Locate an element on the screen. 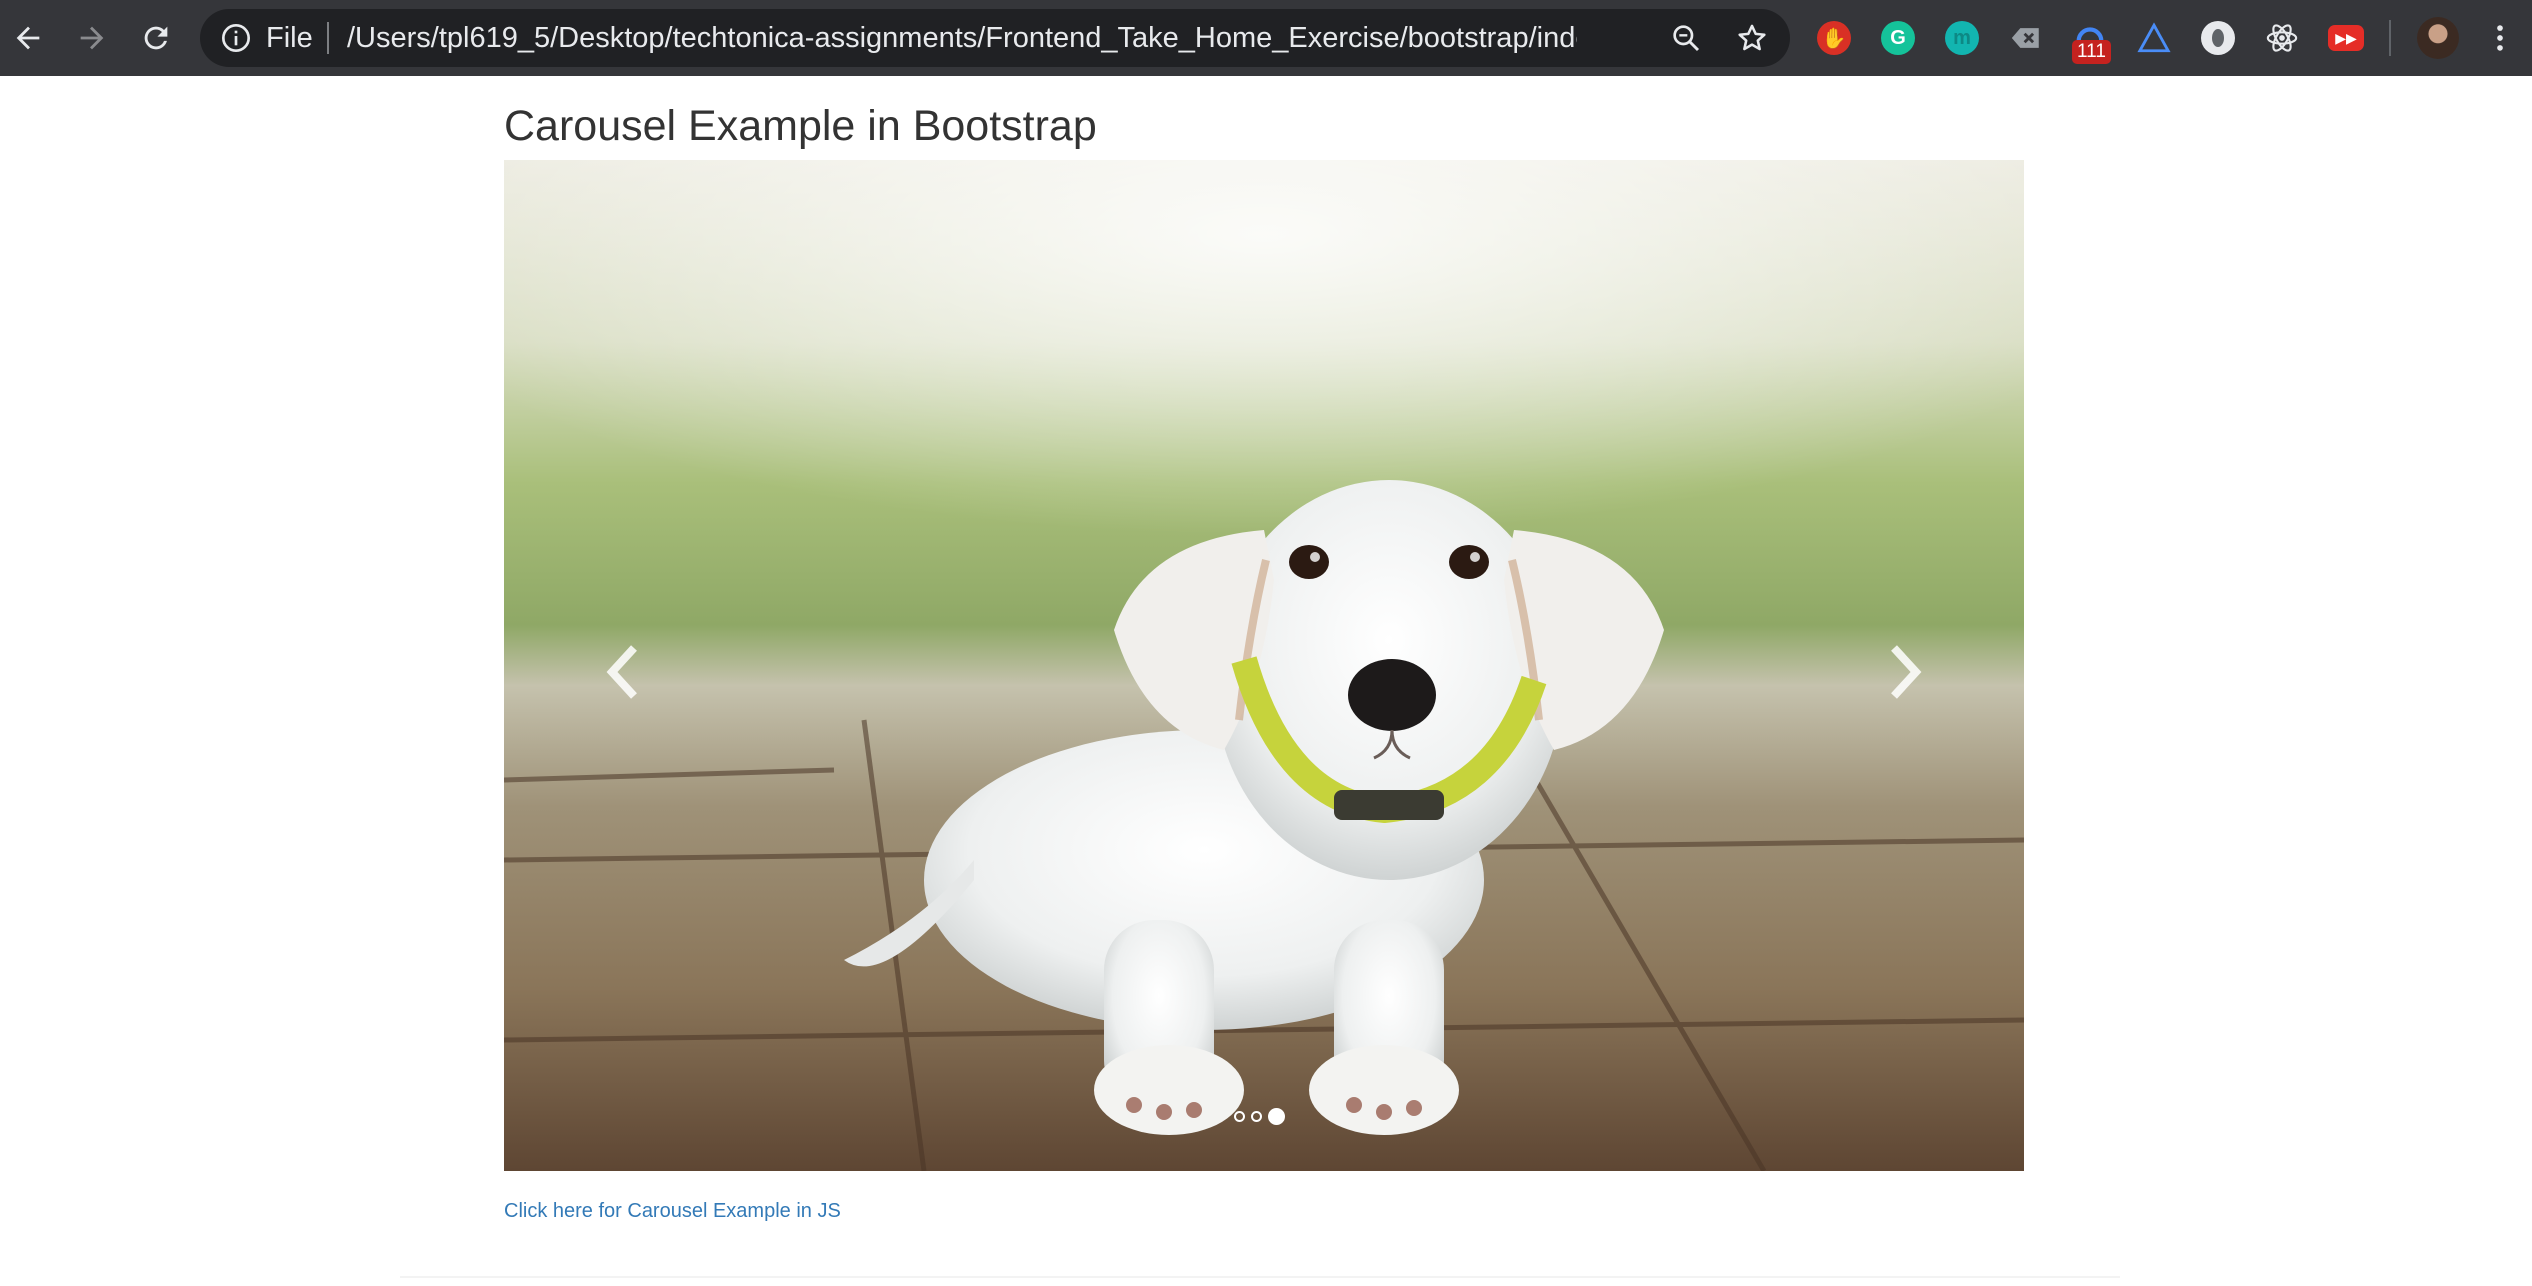 The height and width of the screenshot is (1286, 2532). menu-icon is located at coordinates (2500, 38).